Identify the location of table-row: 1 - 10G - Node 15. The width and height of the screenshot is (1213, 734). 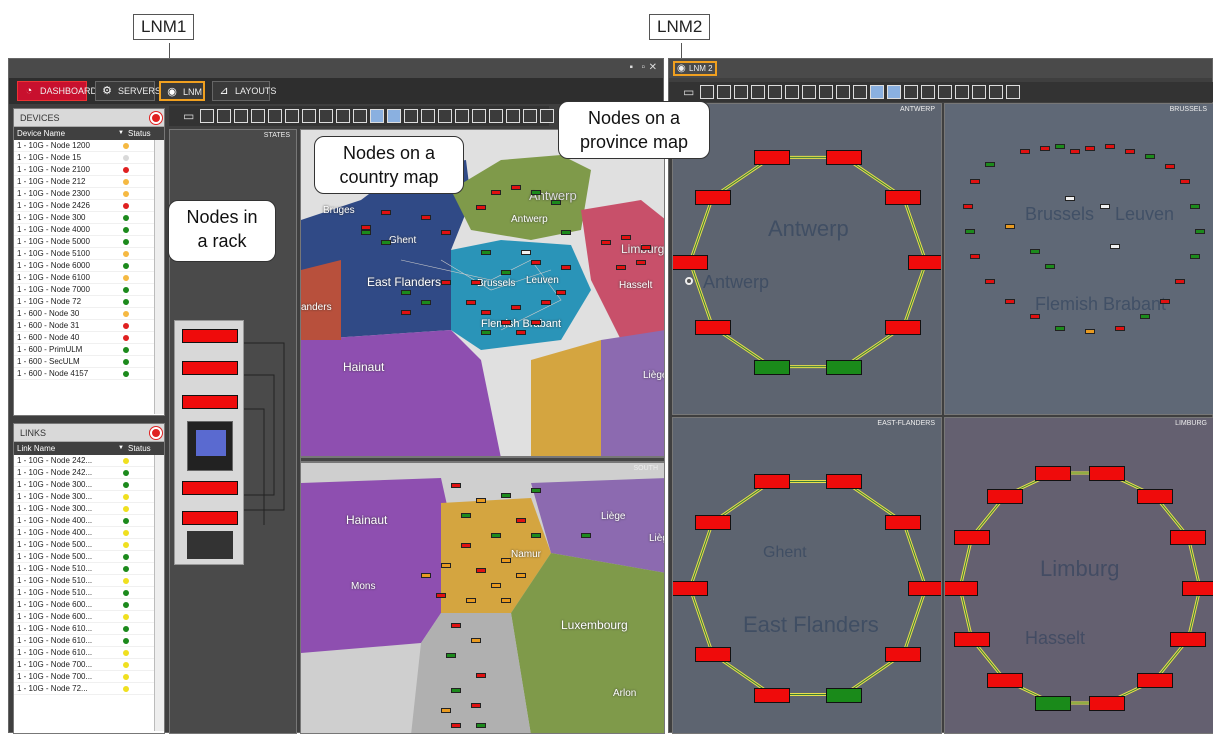
(84, 158).